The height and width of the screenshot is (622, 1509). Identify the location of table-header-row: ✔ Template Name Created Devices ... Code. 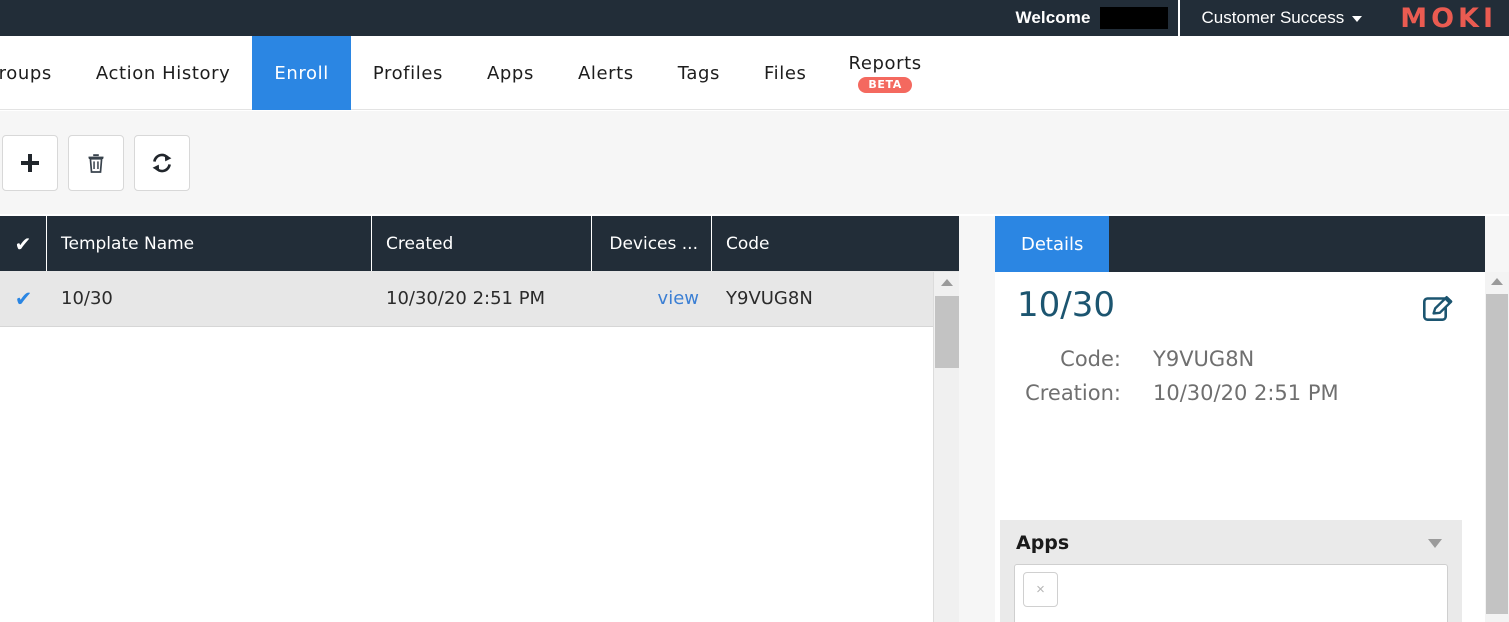
(479, 243).